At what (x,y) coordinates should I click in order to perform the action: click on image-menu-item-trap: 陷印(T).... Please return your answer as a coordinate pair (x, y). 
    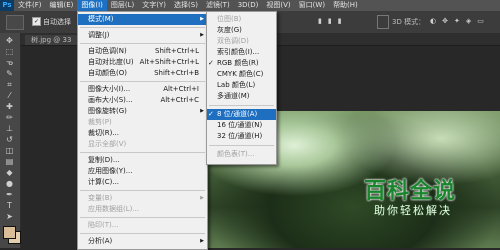
    Looking at the image, I should click on (142, 225).